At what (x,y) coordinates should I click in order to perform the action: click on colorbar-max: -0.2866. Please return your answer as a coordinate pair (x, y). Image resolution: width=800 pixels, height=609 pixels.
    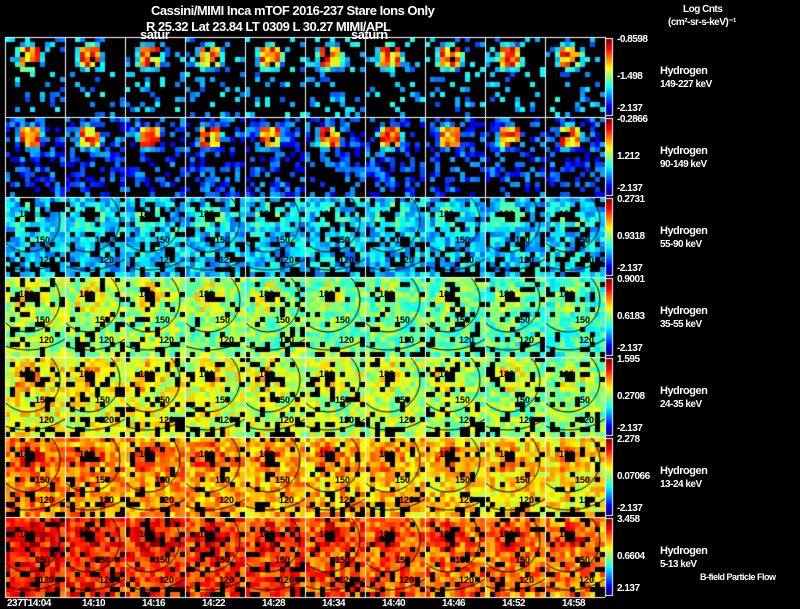
    Looking at the image, I should click on (632, 119).